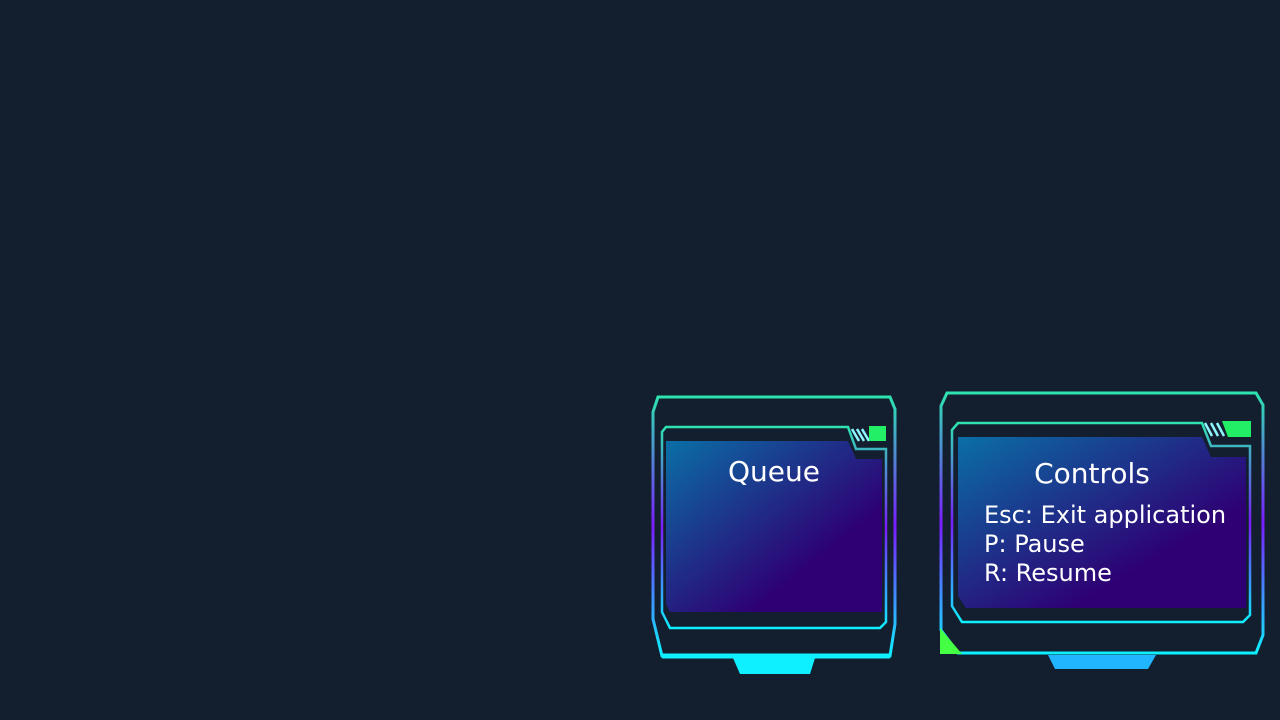 This screenshot has height=720, width=1280. What do you see at coordinates (1048, 573) in the screenshot?
I see `control-item-resume: R: Resume` at bounding box center [1048, 573].